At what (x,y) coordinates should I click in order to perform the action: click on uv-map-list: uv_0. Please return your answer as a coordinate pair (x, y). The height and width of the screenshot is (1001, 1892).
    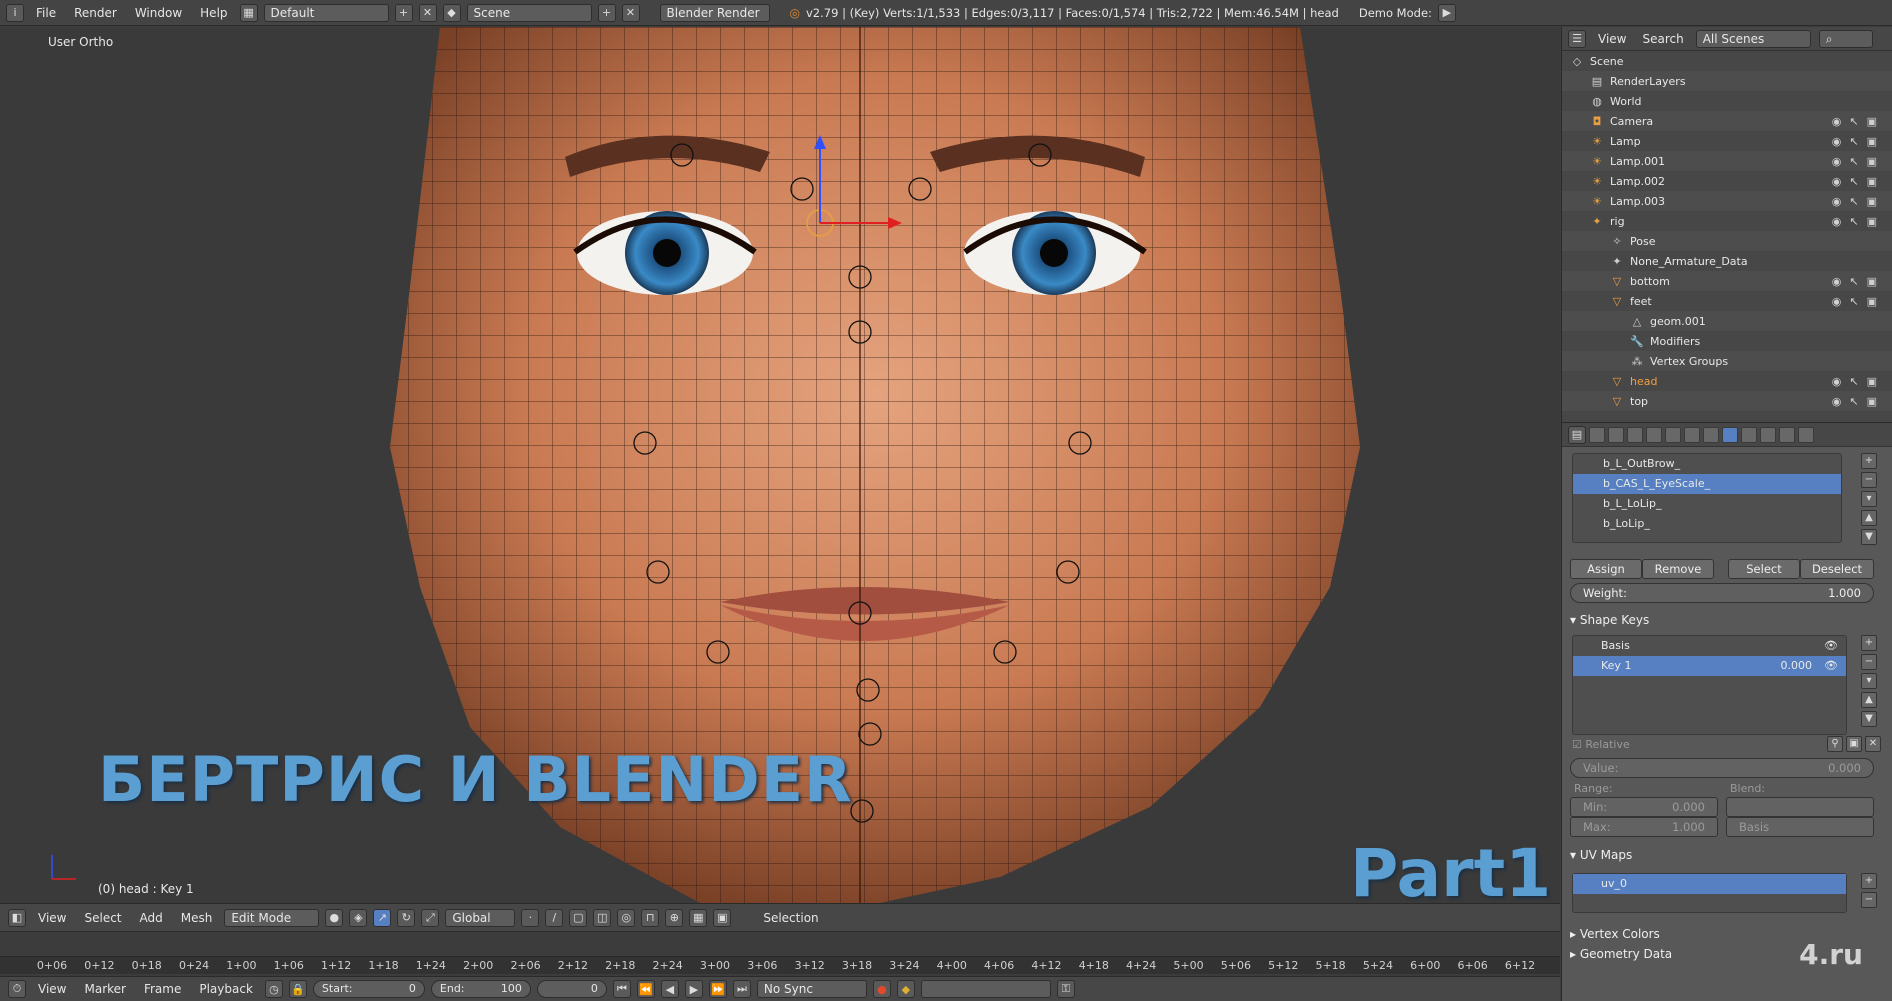
    Looking at the image, I should click on (1709, 893).